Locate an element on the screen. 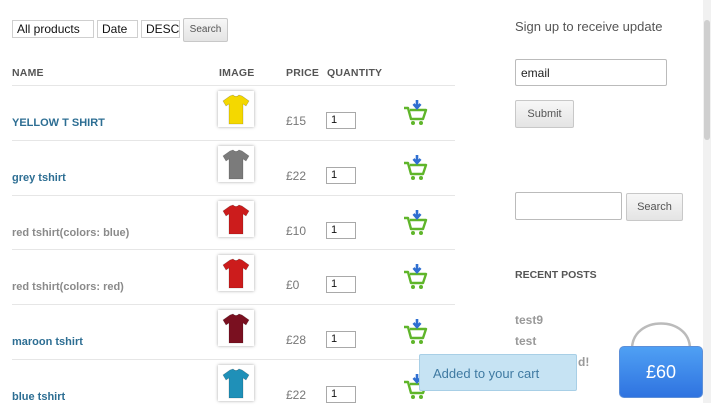 The height and width of the screenshot is (414, 711). order-select: DESC is located at coordinates (160, 29).